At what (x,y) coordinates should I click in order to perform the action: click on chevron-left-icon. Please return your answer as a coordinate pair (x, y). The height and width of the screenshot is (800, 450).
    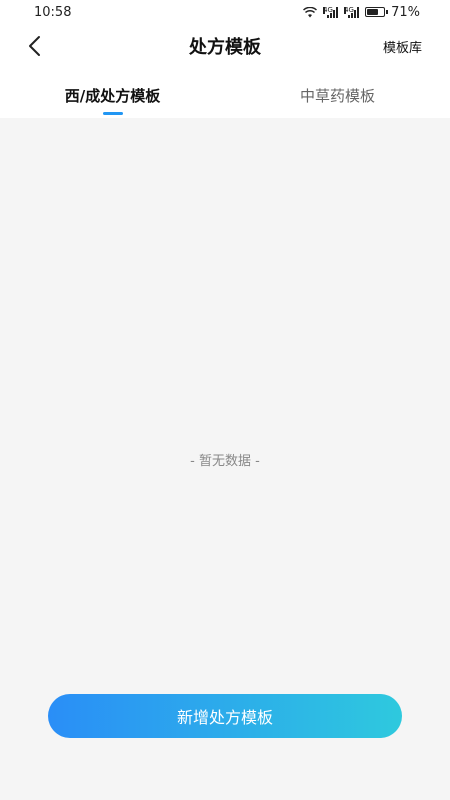
    Looking at the image, I should click on (34, 46).